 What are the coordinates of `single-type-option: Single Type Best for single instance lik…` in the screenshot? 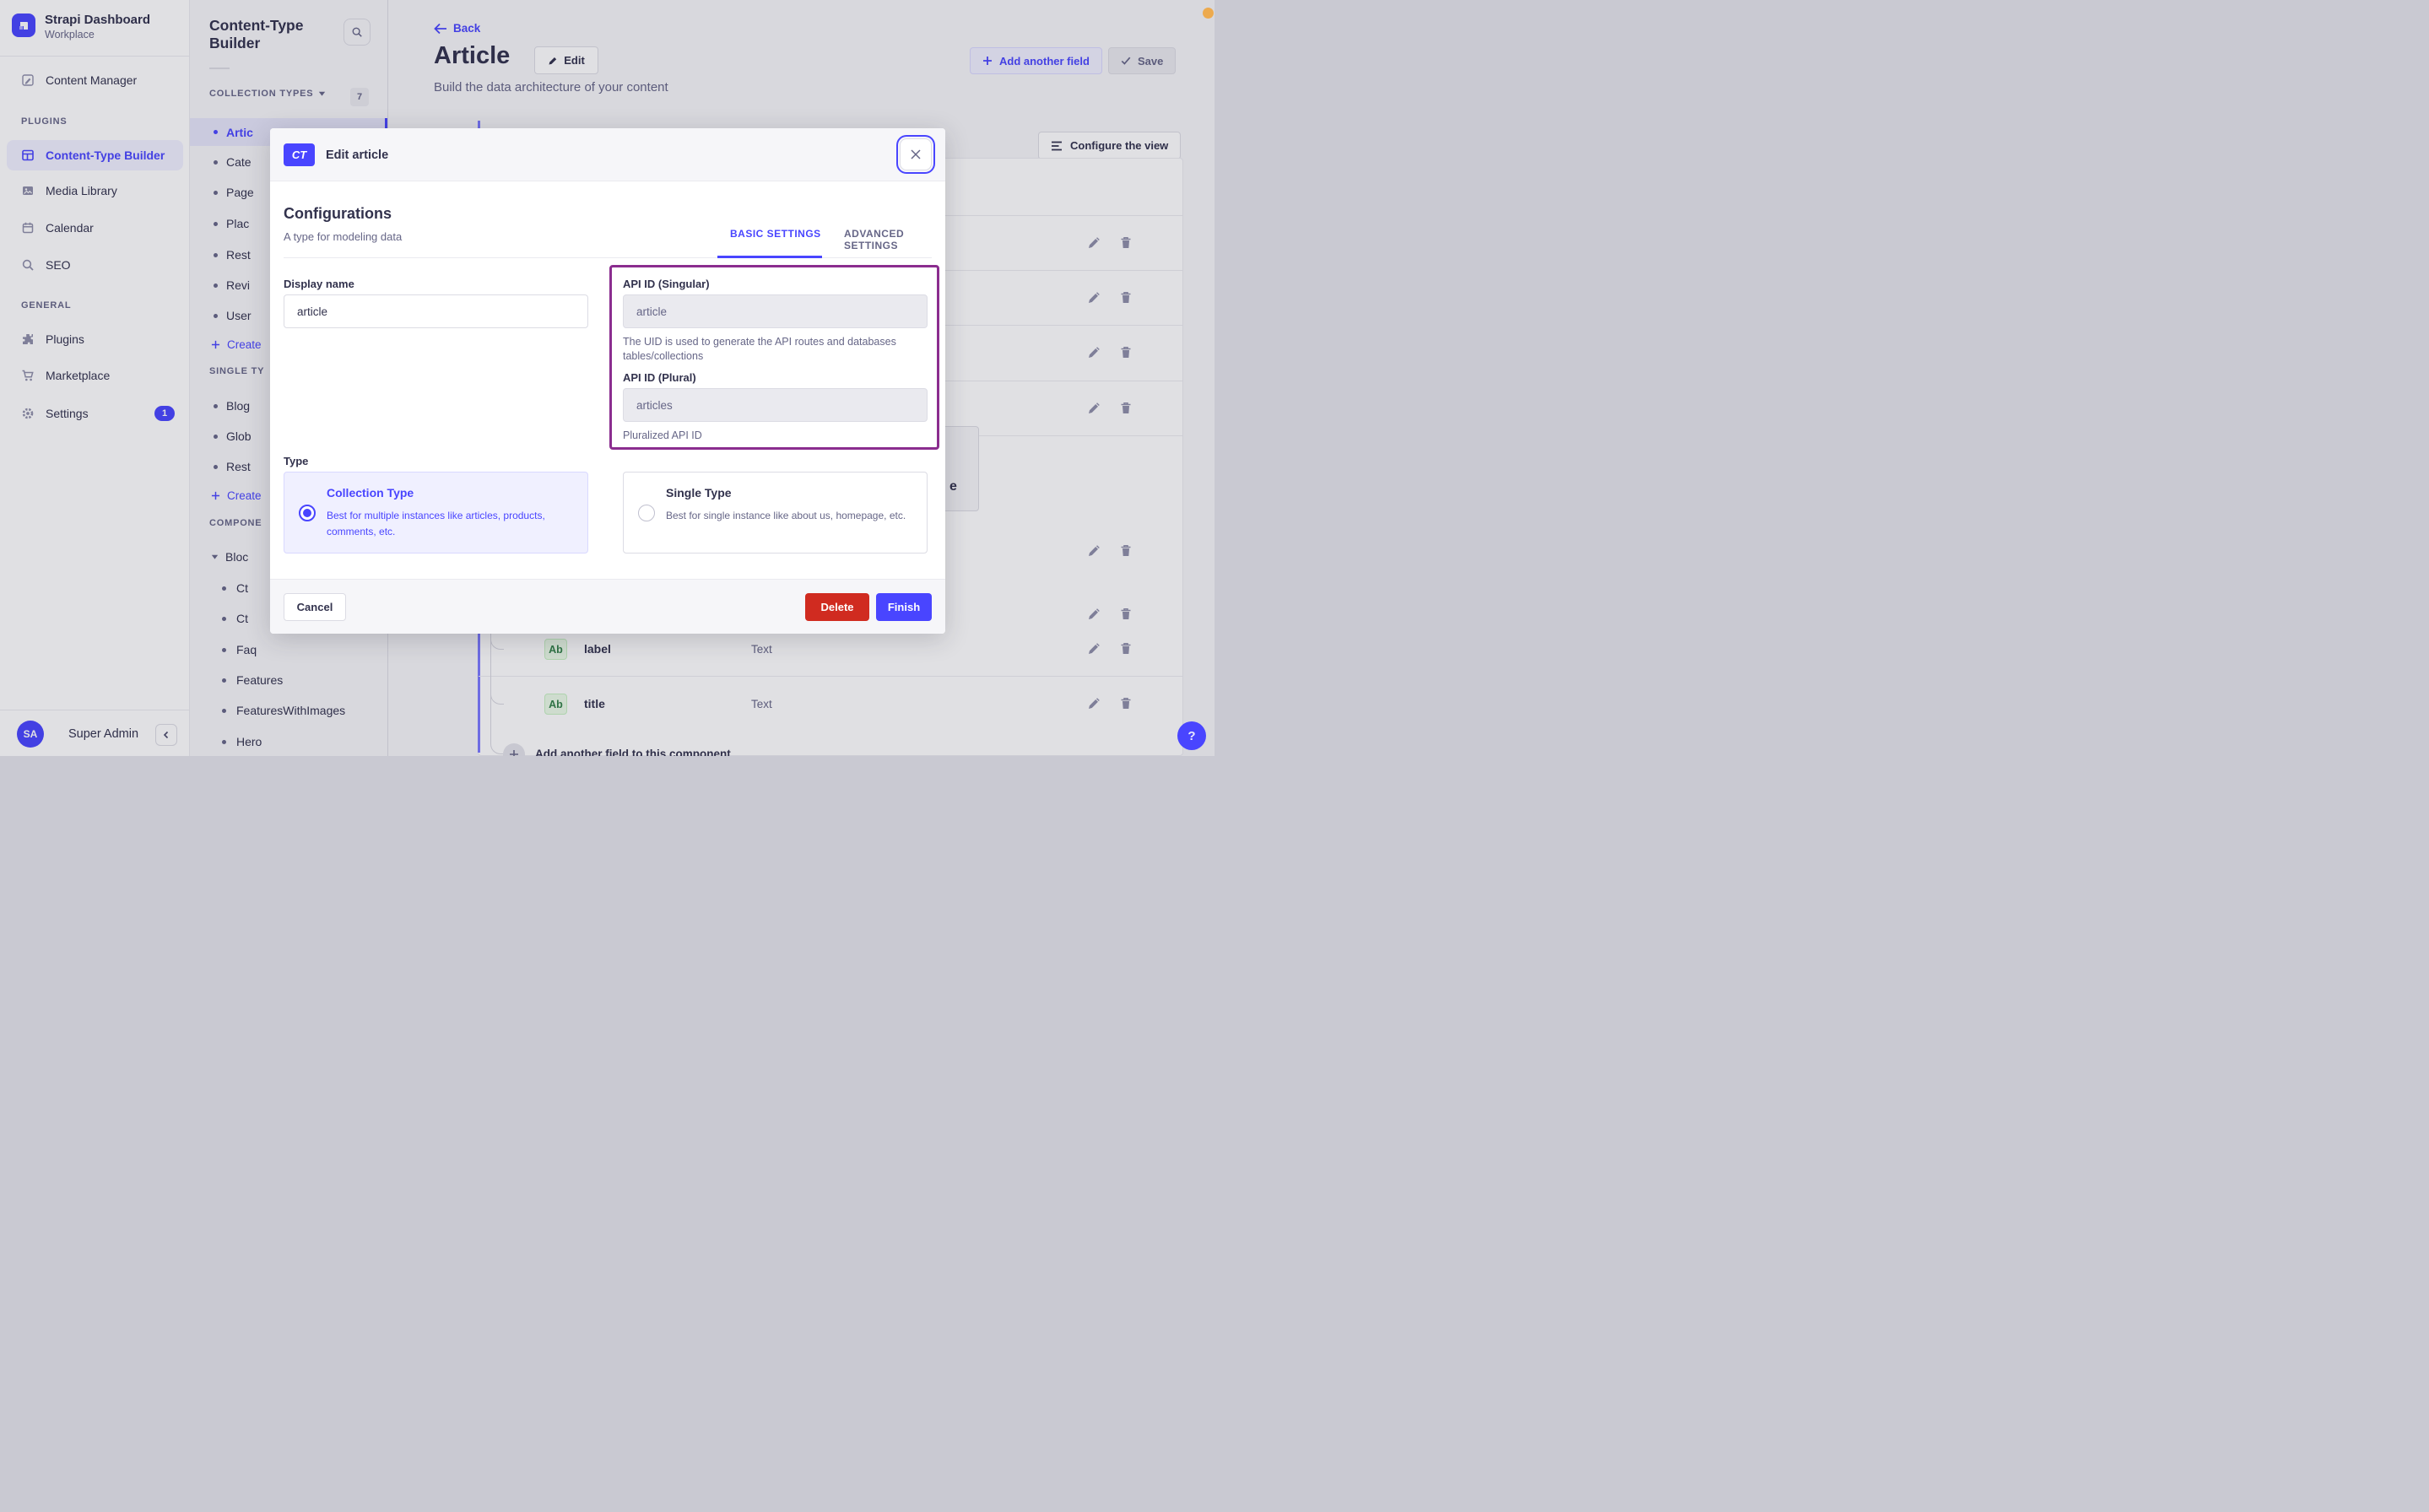 It's located at (776, 513).